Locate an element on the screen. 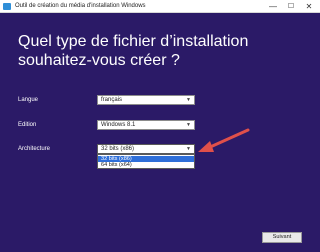  langue-select: français ▼ is located at coordinates (146, 100).